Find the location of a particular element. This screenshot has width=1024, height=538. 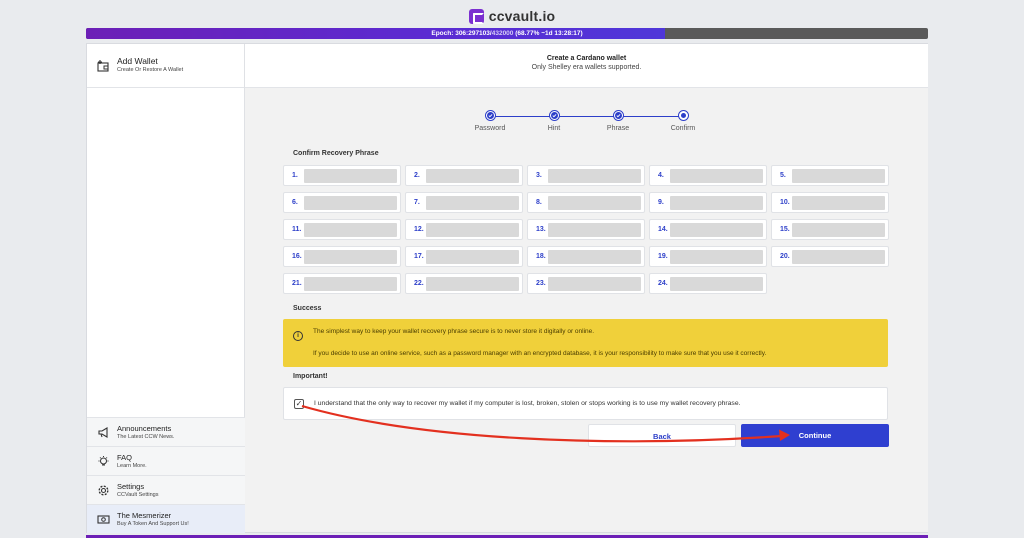

recovery-word-field: 14. is located at coordinates (708, 229).